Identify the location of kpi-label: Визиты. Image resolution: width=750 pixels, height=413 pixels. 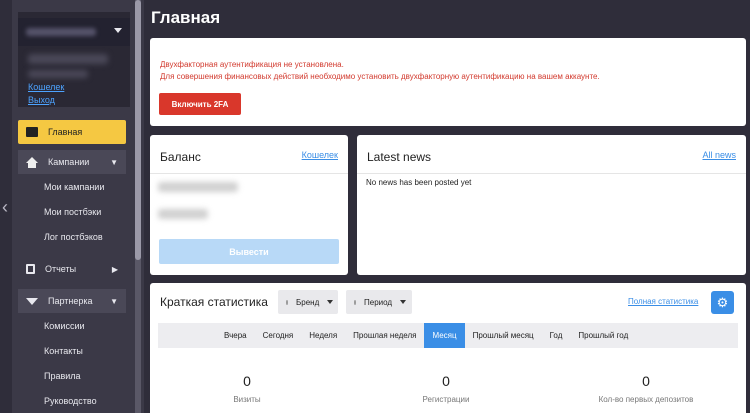
(247, 399).